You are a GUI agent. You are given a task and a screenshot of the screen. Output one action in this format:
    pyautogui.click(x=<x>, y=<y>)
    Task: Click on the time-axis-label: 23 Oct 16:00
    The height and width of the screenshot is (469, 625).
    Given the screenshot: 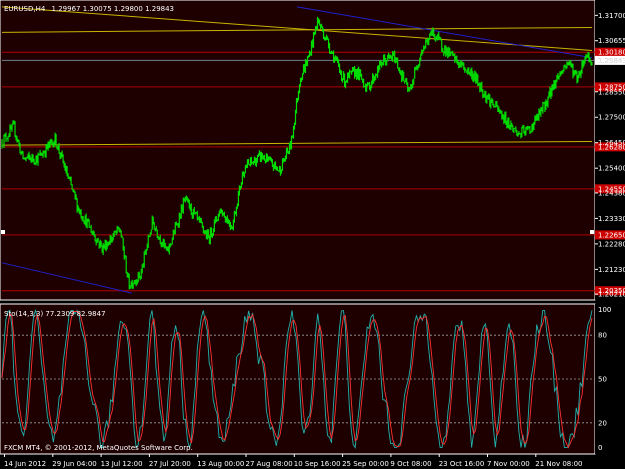 What is the action you would take?
    pyautogui.click(x=462, y=464)
    